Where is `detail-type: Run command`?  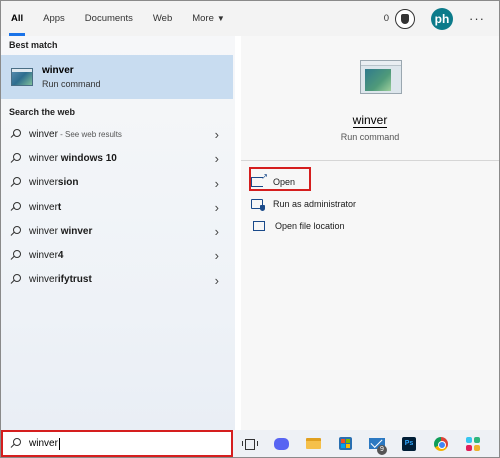 detail-type: Run command is located at coordinates (370, 137).